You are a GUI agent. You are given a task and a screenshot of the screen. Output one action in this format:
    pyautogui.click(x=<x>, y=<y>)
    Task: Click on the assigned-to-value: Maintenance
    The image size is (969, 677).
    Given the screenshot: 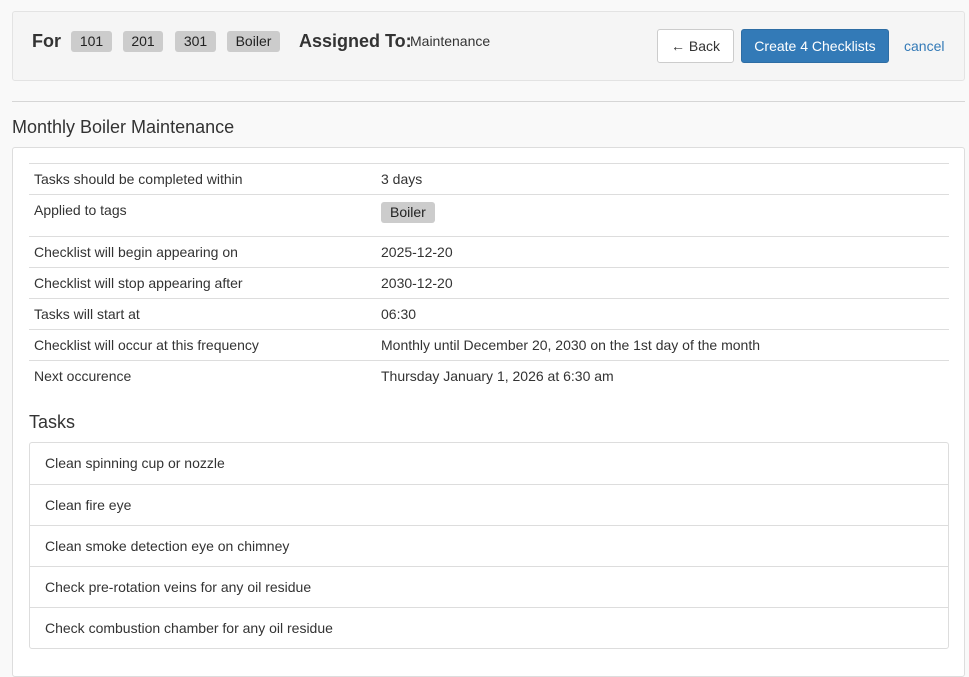 What is the action you would take?
    pyautogui.click(x=450, y=41)
    